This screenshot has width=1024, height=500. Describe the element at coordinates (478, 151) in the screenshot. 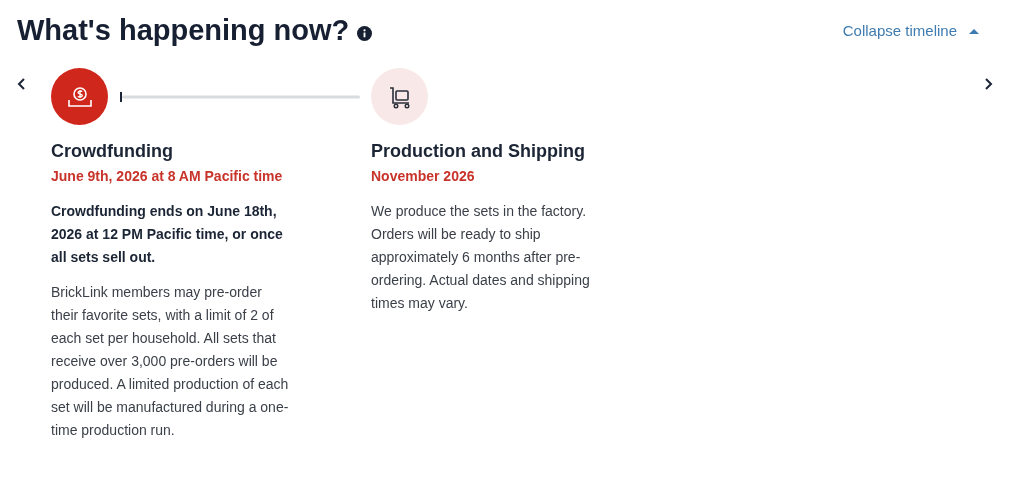

I see `step-title: Production and Shipping` at that location.